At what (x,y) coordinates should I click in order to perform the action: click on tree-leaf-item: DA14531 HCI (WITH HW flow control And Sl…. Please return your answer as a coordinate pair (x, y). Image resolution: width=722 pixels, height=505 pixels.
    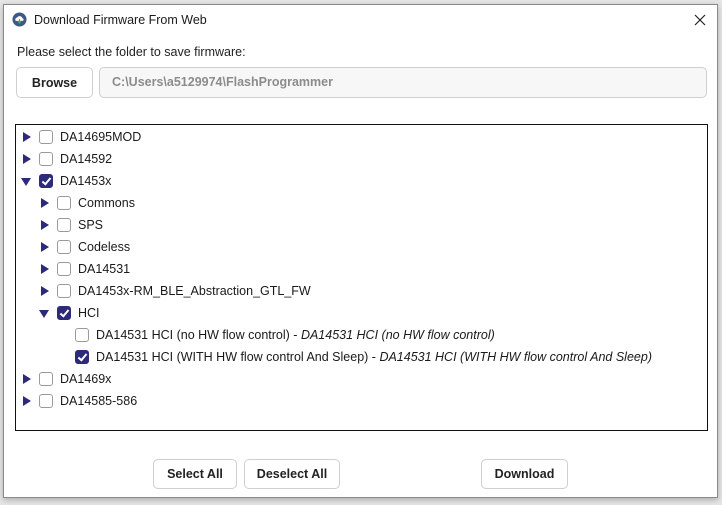
    Looking at the image, I should click on (363, 357).